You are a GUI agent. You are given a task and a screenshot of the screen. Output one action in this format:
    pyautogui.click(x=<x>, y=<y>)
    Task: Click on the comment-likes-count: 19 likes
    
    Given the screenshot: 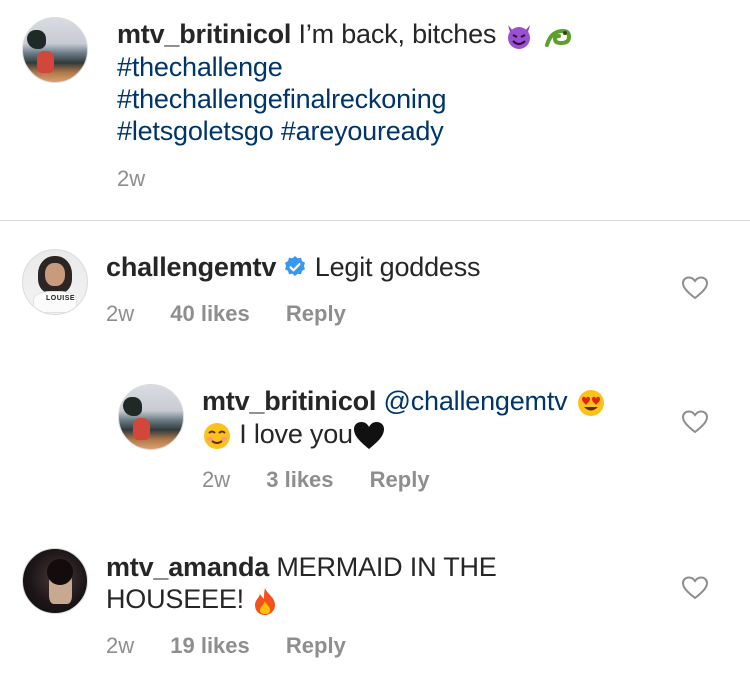 What is the action you would take?
    pyautogui.click(x=210, y=645)
    